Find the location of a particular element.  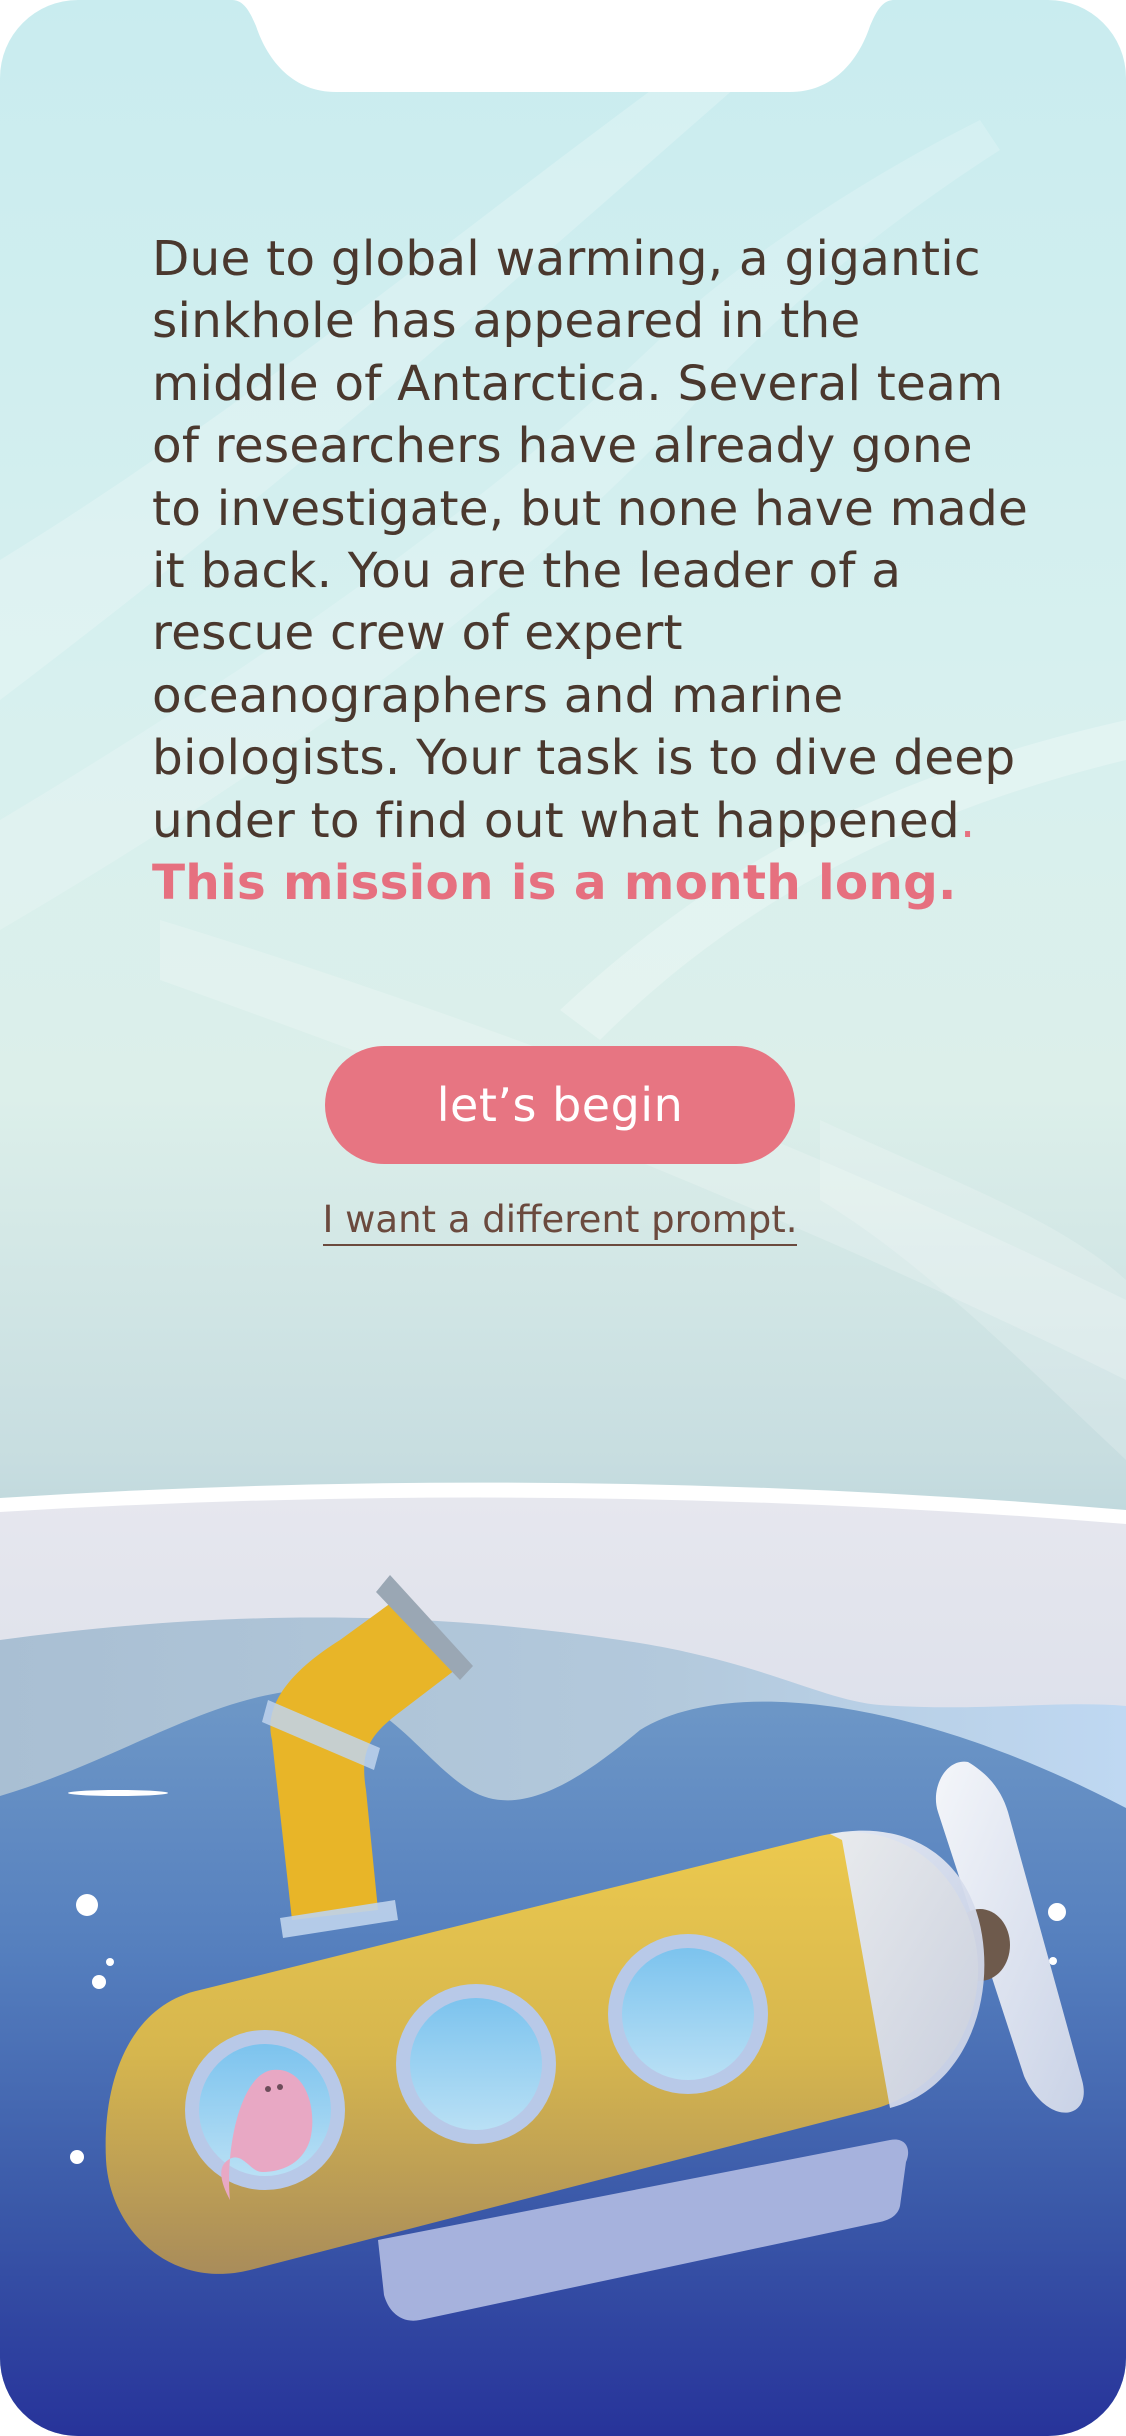

different-prompt-link-row: I want a different prompt. is located at coordinates (560, 1222).